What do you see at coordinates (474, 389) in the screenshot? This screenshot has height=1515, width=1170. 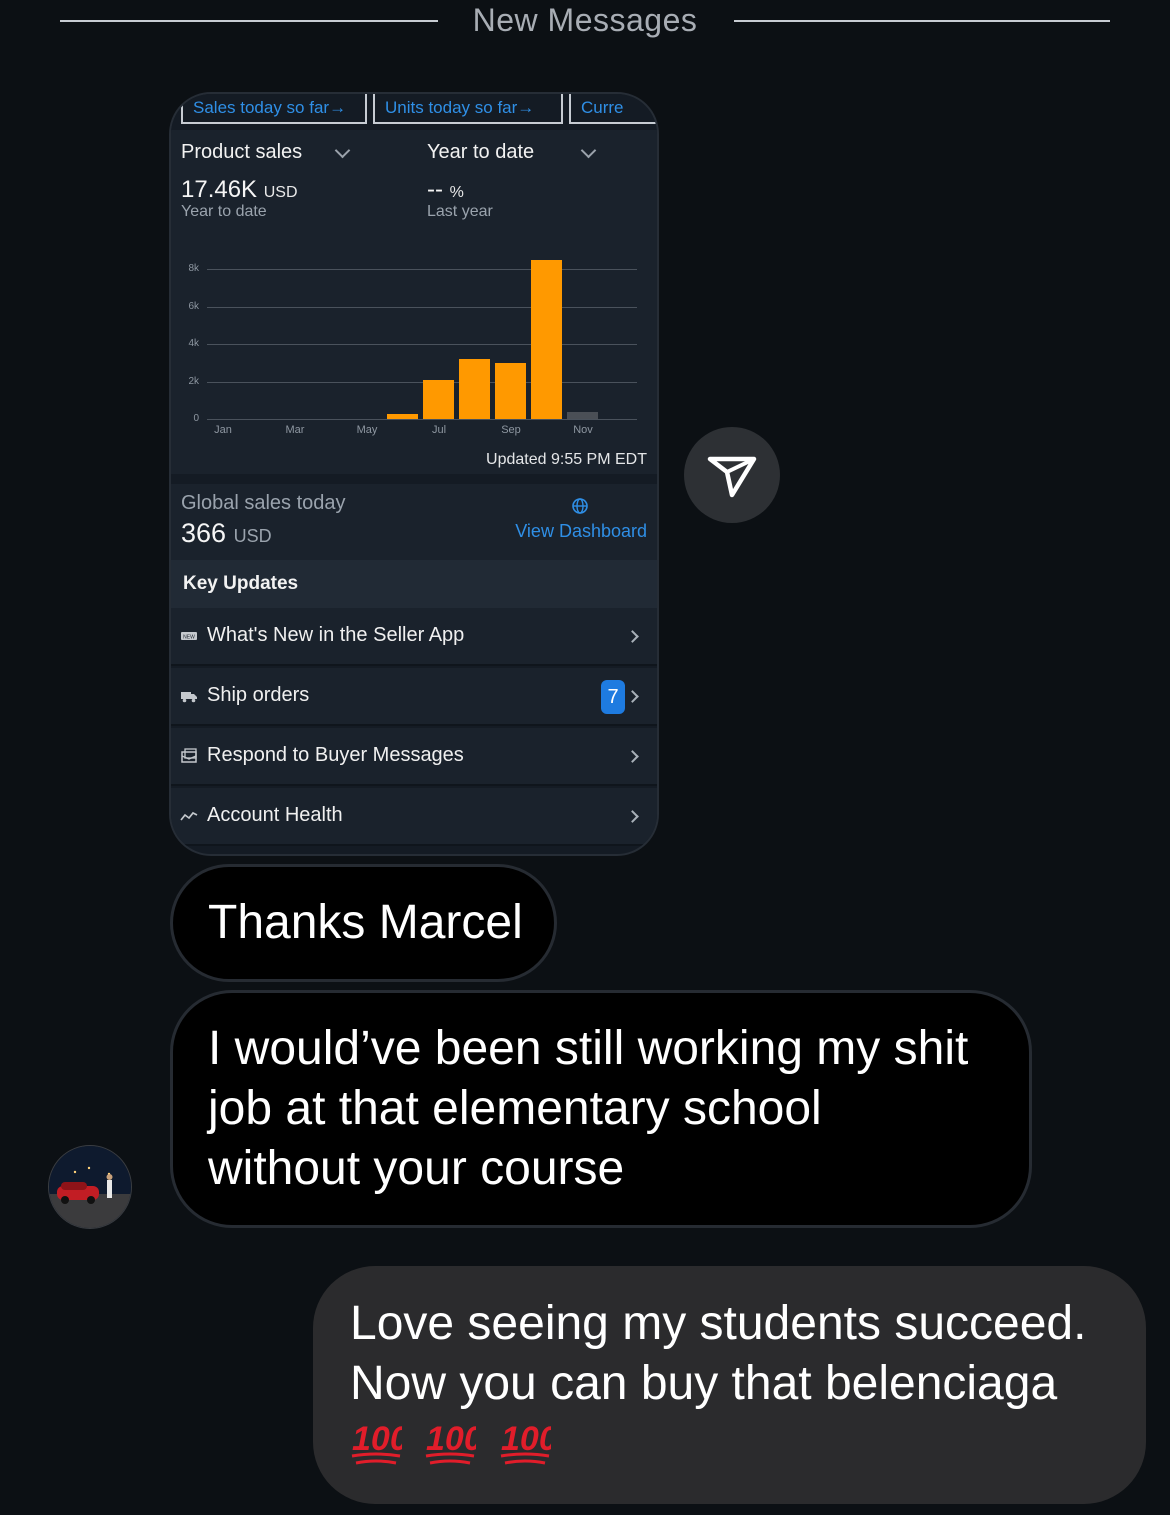 I see `chart-bar-aug` at bounding box center [474, 389].